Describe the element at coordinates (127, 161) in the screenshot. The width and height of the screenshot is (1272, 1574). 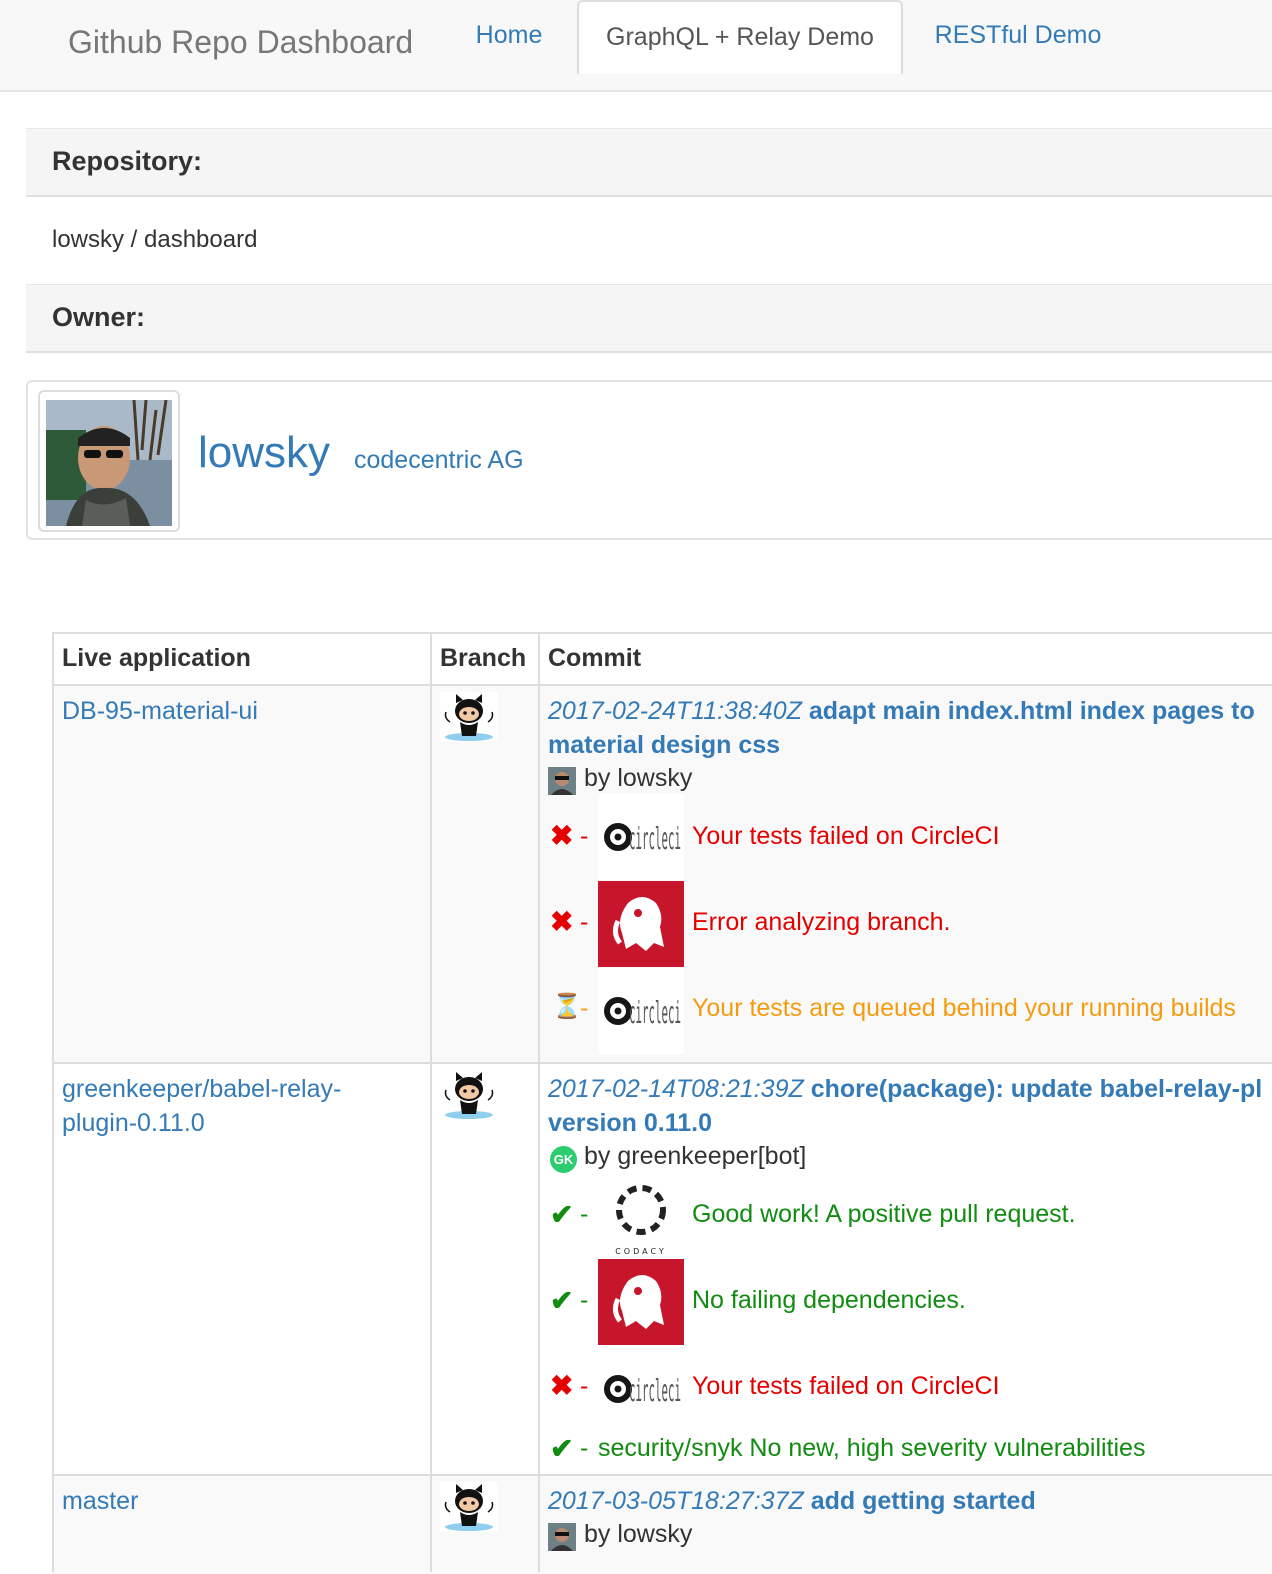
I see `repository-heading: Repository:` at that location.